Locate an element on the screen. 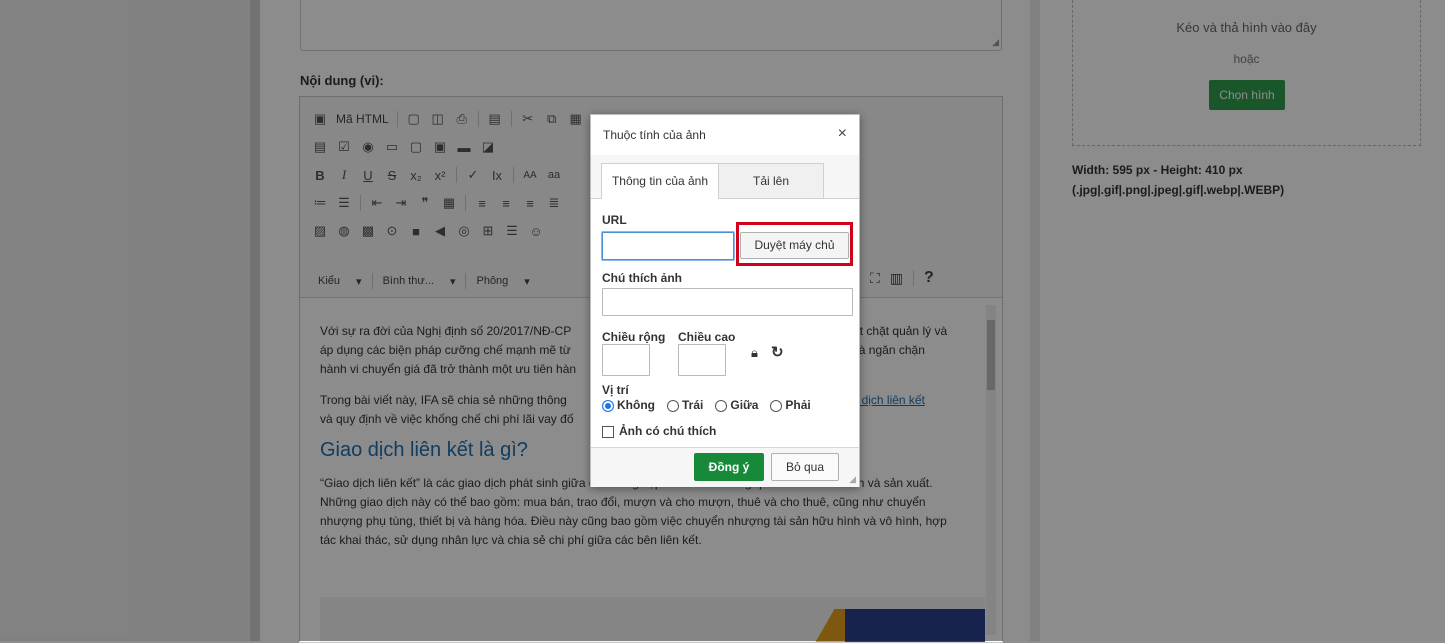 The image size is (1445, 643). align-none-option: Không is located at coordinates (628, 405).